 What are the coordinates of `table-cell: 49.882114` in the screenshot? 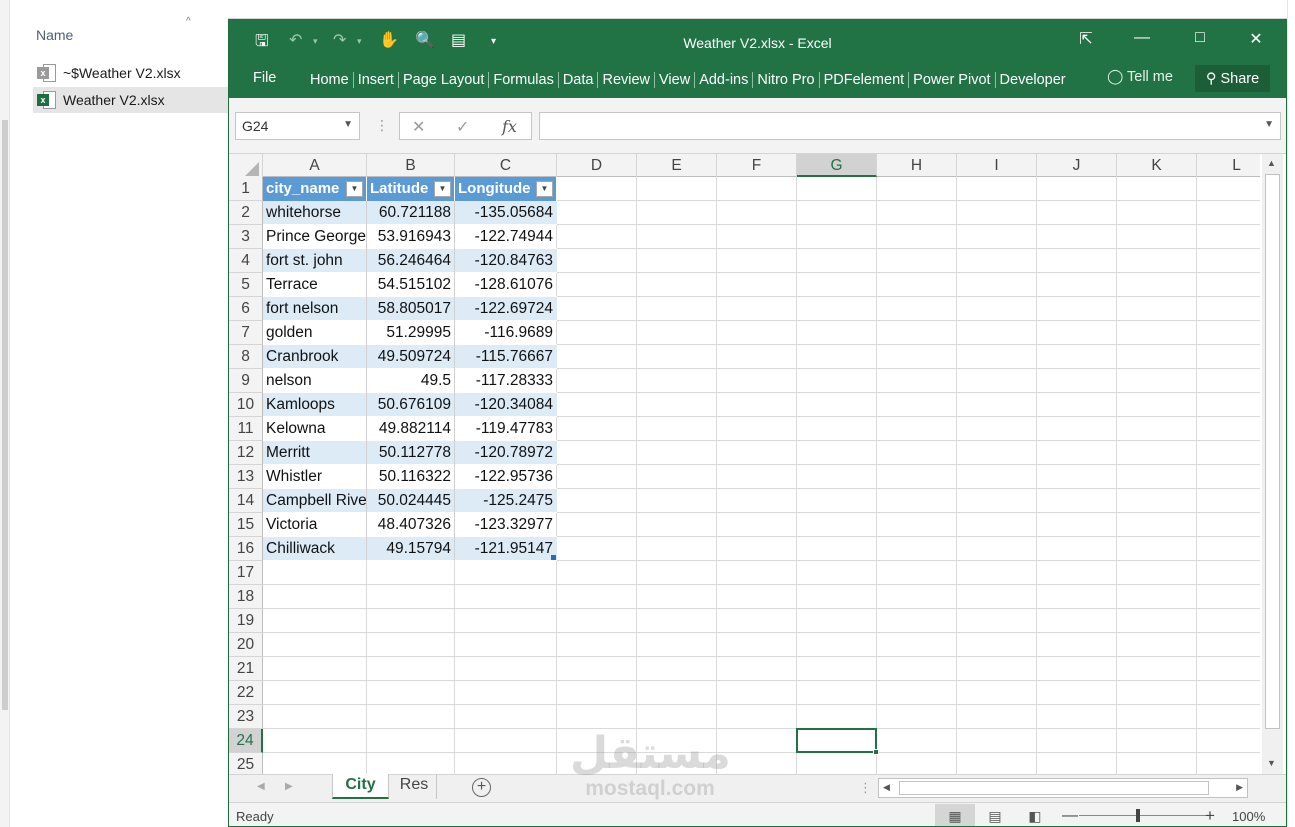 It's located at (410, 429).